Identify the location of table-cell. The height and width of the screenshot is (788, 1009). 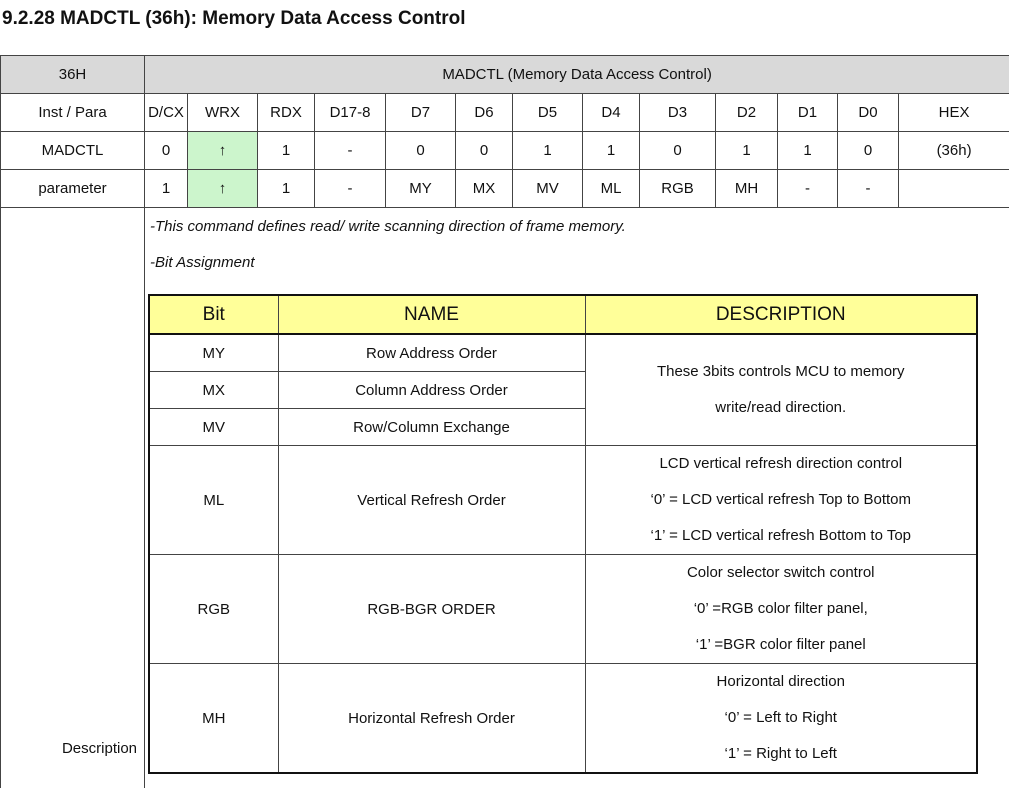
(954, 189).